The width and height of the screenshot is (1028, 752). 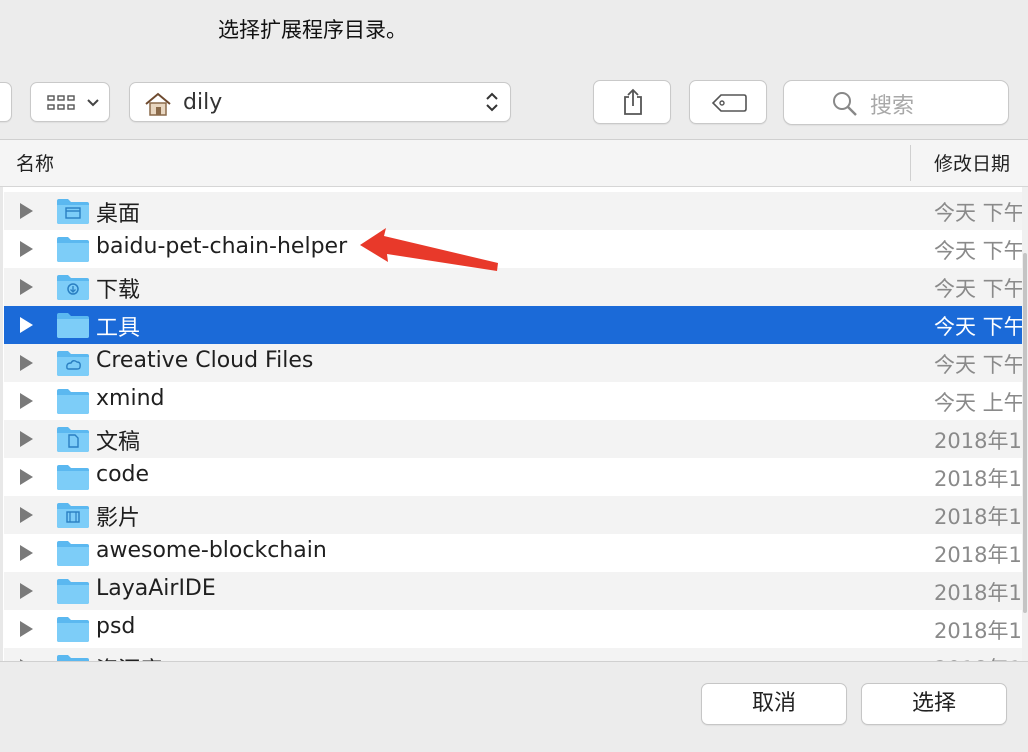 What do you see at coordinates (73, 213) in the screenshot?
I see `desktop-folder-icon` at bounding box center [73, 213].